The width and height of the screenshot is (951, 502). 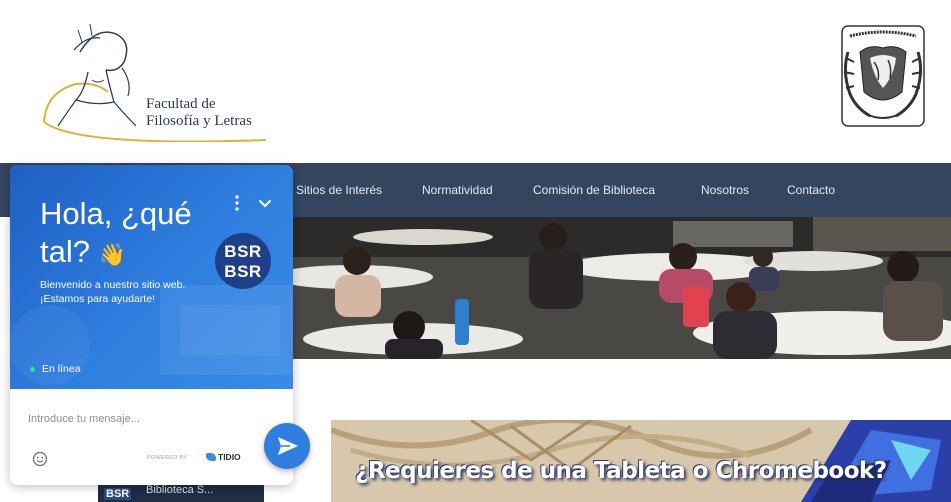 I want to click on powered-by-label: POWERED BY, so click(x=167, y=458).